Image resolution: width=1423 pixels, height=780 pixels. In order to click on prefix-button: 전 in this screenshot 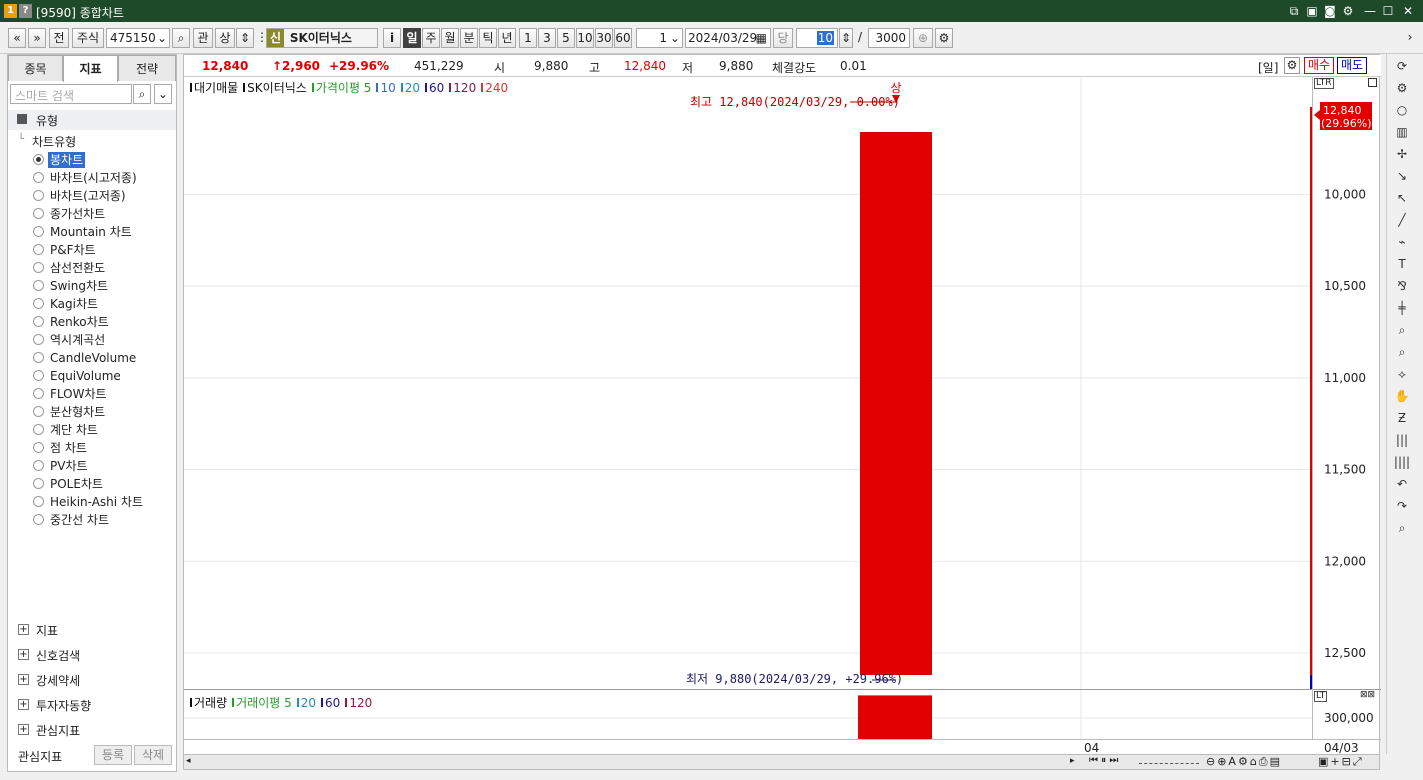, I will do `click(59, 38)`.